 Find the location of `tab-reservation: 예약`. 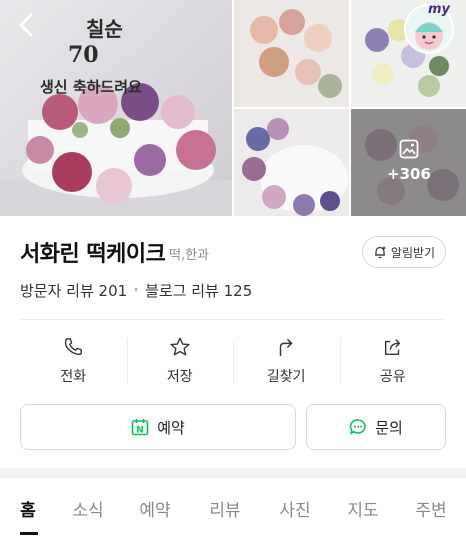

tab-reservation: 예약 is located at coordinates (155, 508).